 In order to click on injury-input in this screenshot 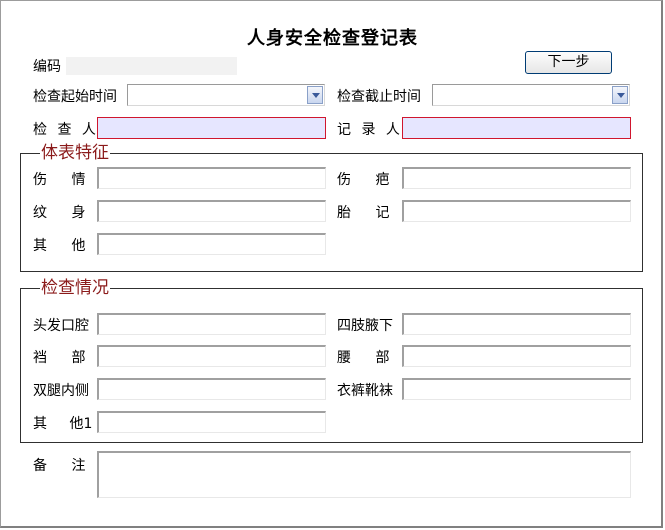, I will do `click(211, 178)`.